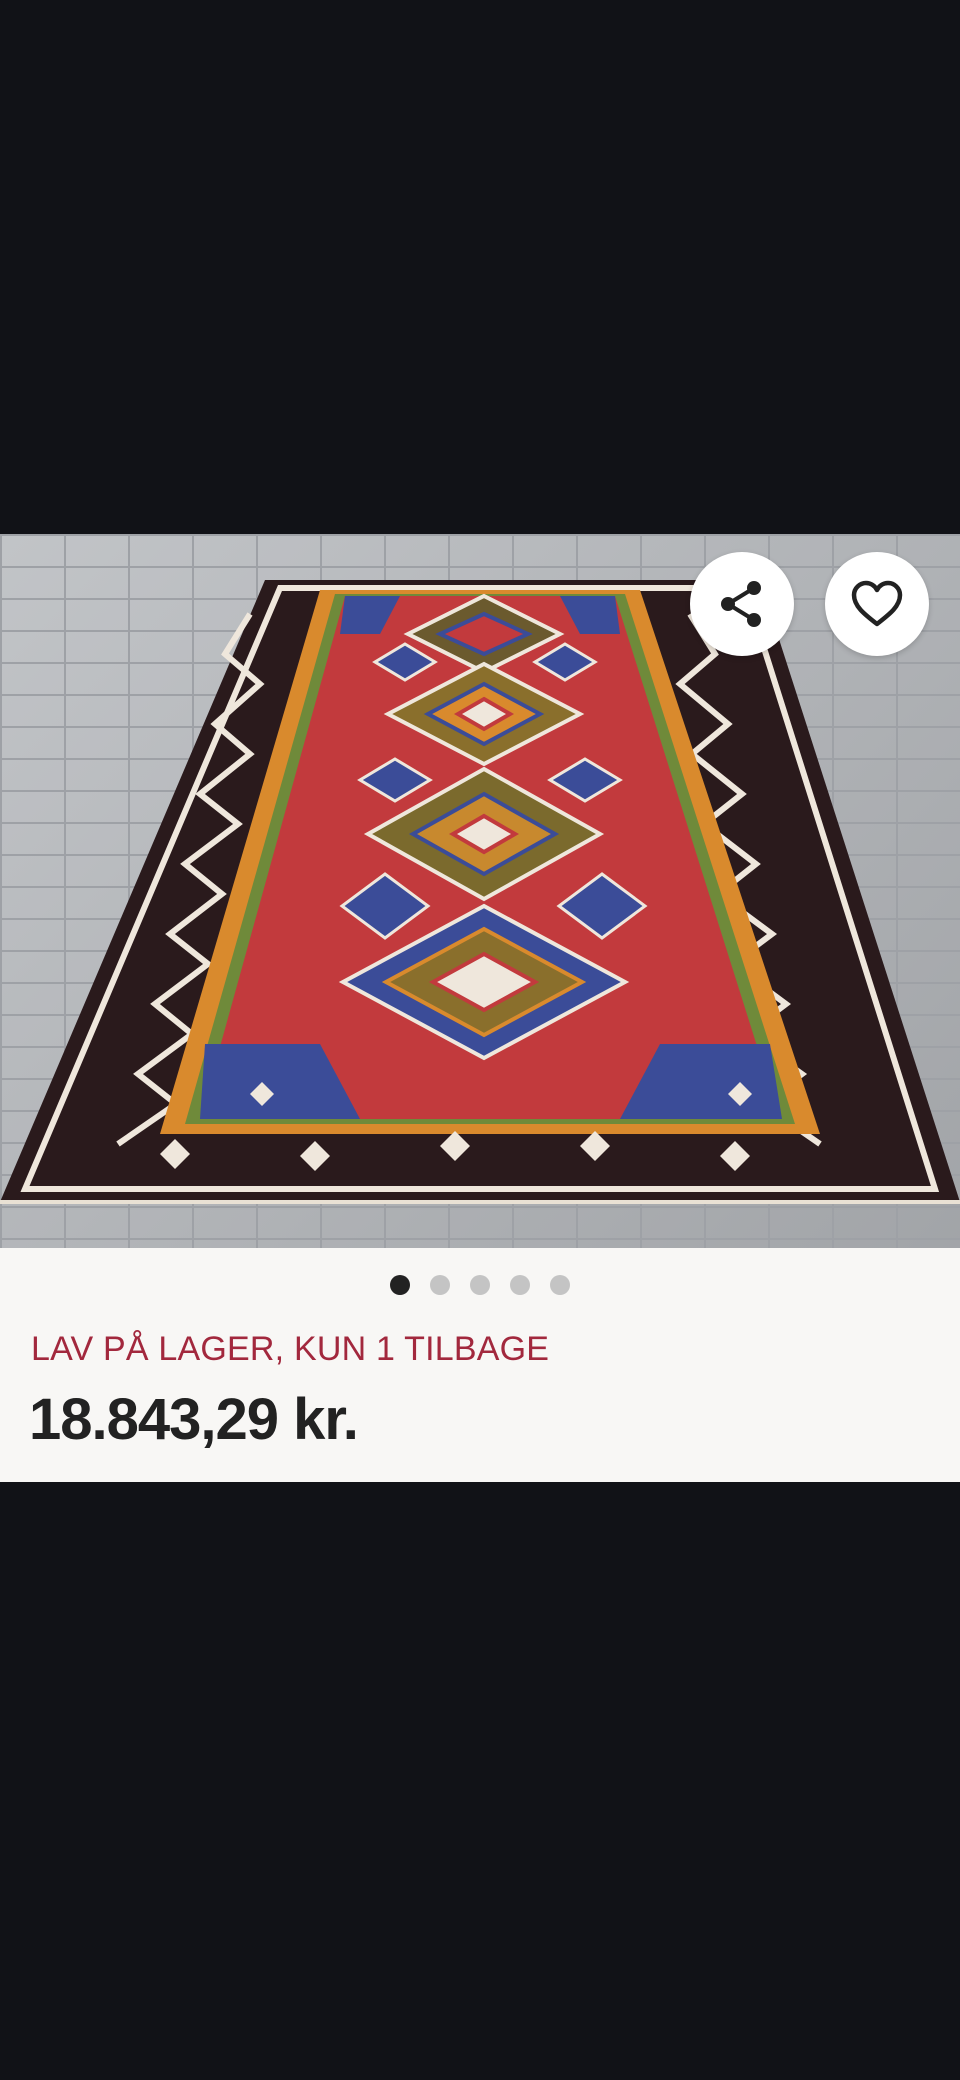  I want to click on heart-outline-icon, so click(877, 603).